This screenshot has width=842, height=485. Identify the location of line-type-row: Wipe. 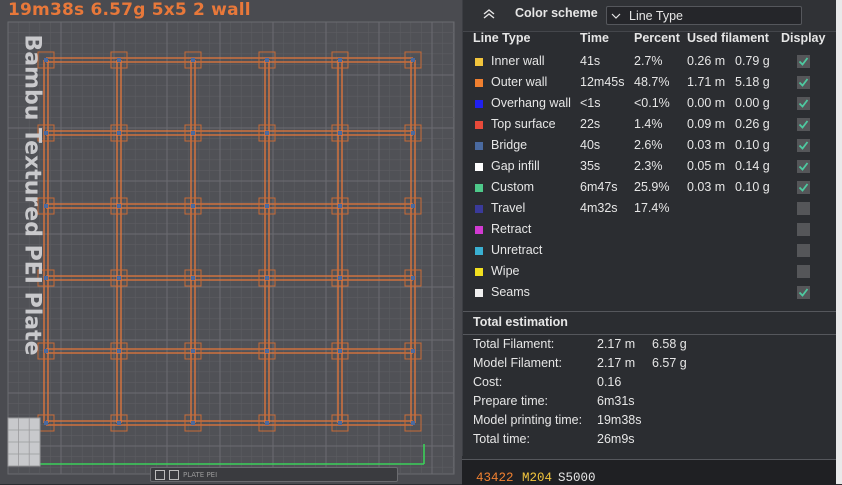
(650, 271).